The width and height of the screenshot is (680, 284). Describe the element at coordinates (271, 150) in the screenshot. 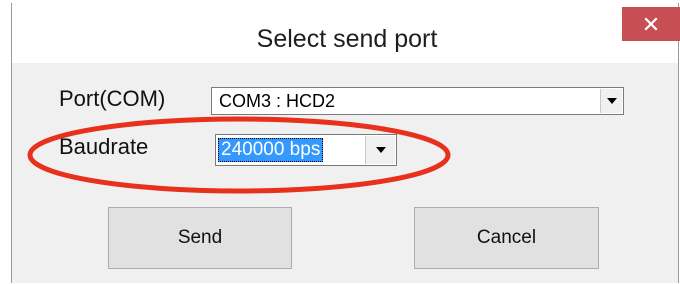

I see `baudrate-select-value: 240000 bps` at that location.